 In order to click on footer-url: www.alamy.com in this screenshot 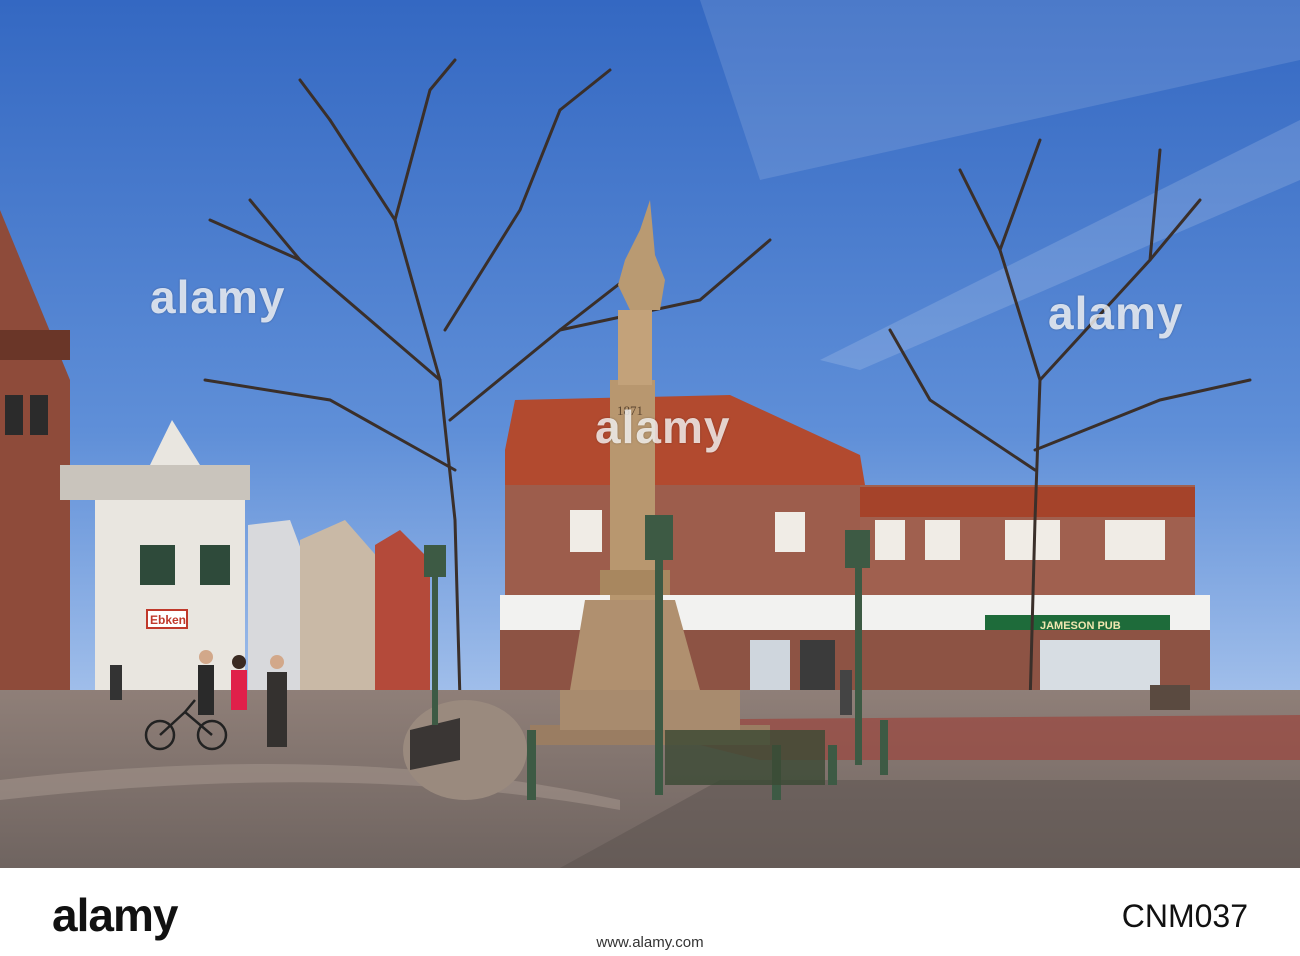, I will do `click(650, 942)`.